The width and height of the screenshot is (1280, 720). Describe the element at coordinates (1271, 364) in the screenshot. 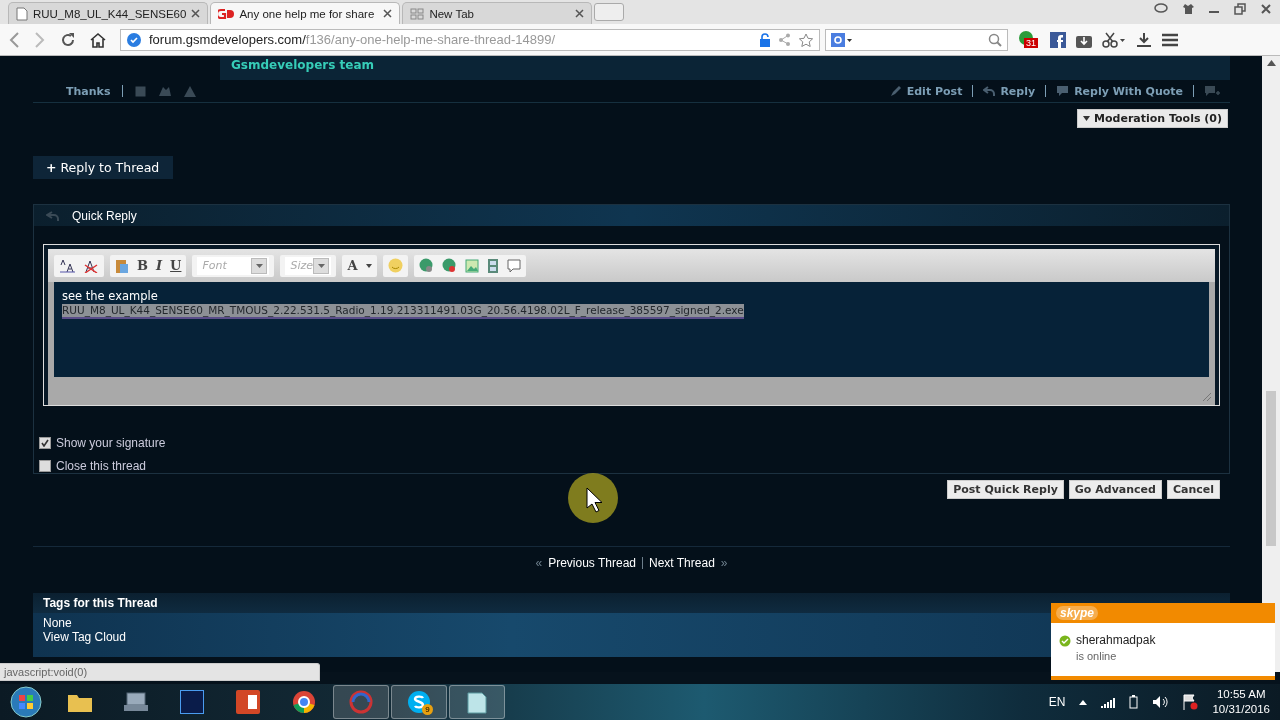

I see `scrollbar` at that location.